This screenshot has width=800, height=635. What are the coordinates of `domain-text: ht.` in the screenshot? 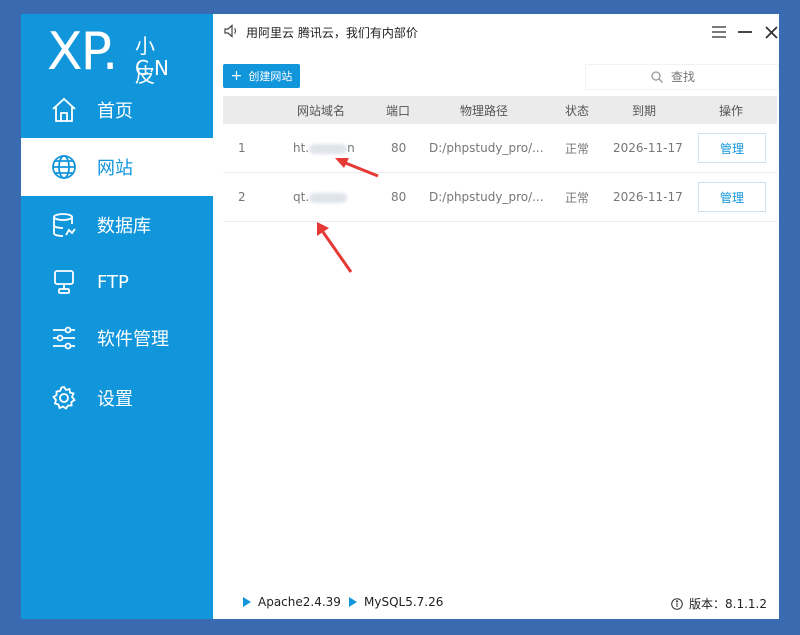 It's located at (301, 148).